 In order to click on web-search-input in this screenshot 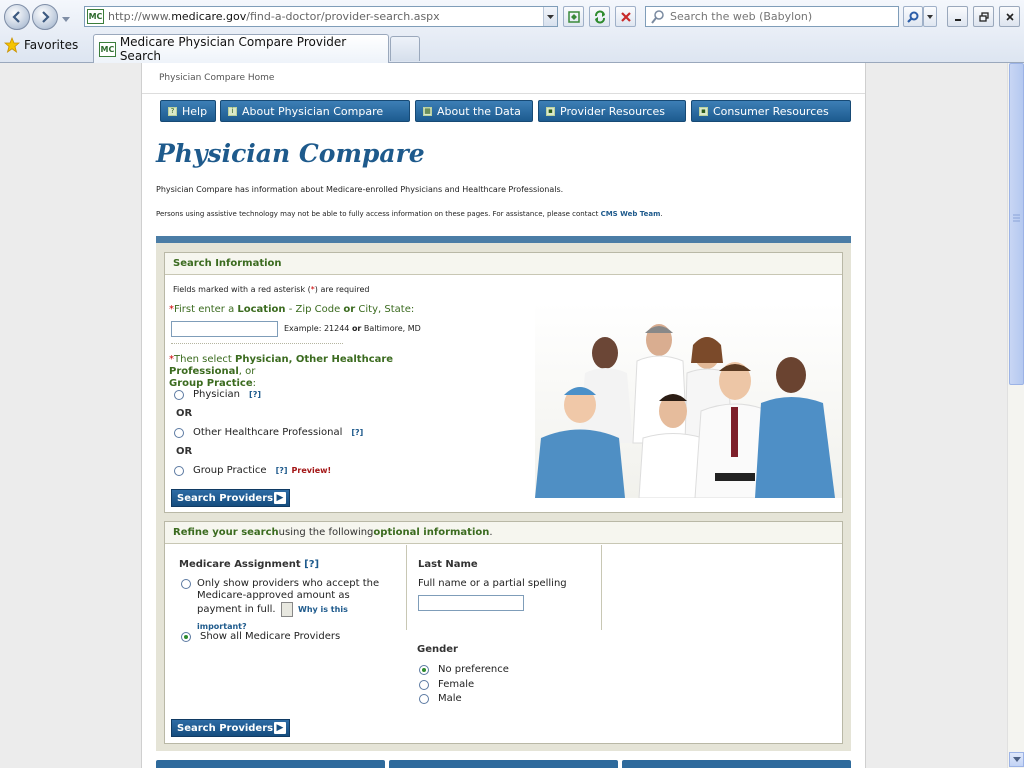, I will do `click(780, 16)`.